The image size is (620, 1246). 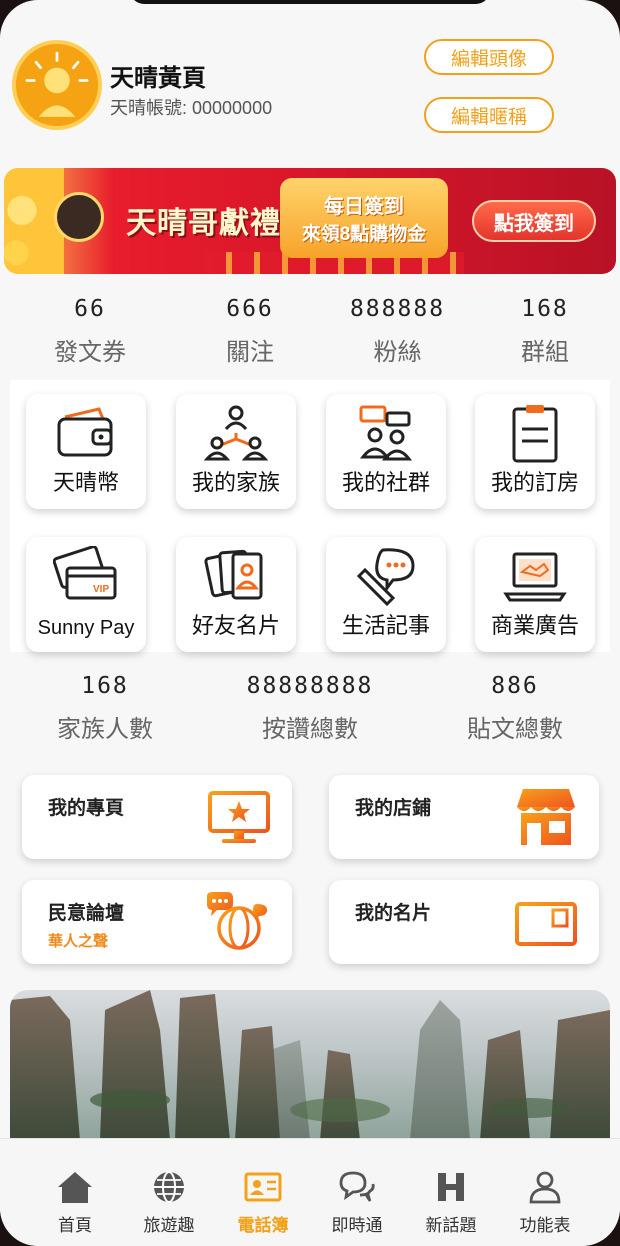 I want to click on globe-icon, so click(x=169, y=1187).